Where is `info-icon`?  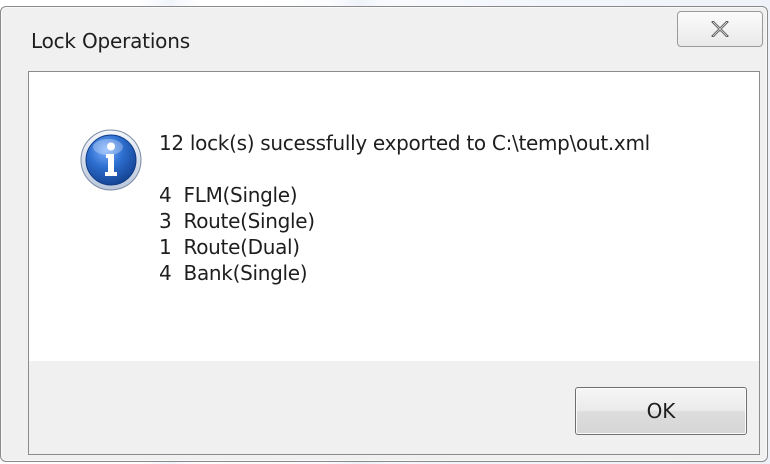
info-icon is located at coordinates (111, 160).